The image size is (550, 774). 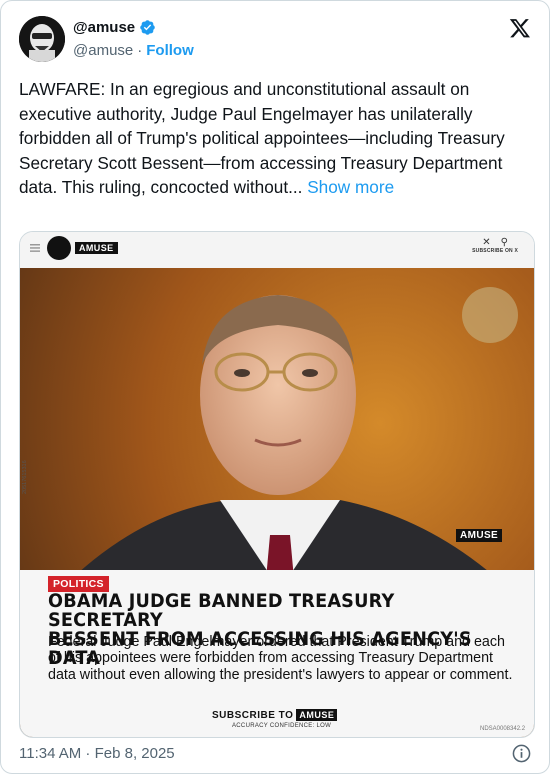 I want to click on media-avatar, so click(x=59, y=248).